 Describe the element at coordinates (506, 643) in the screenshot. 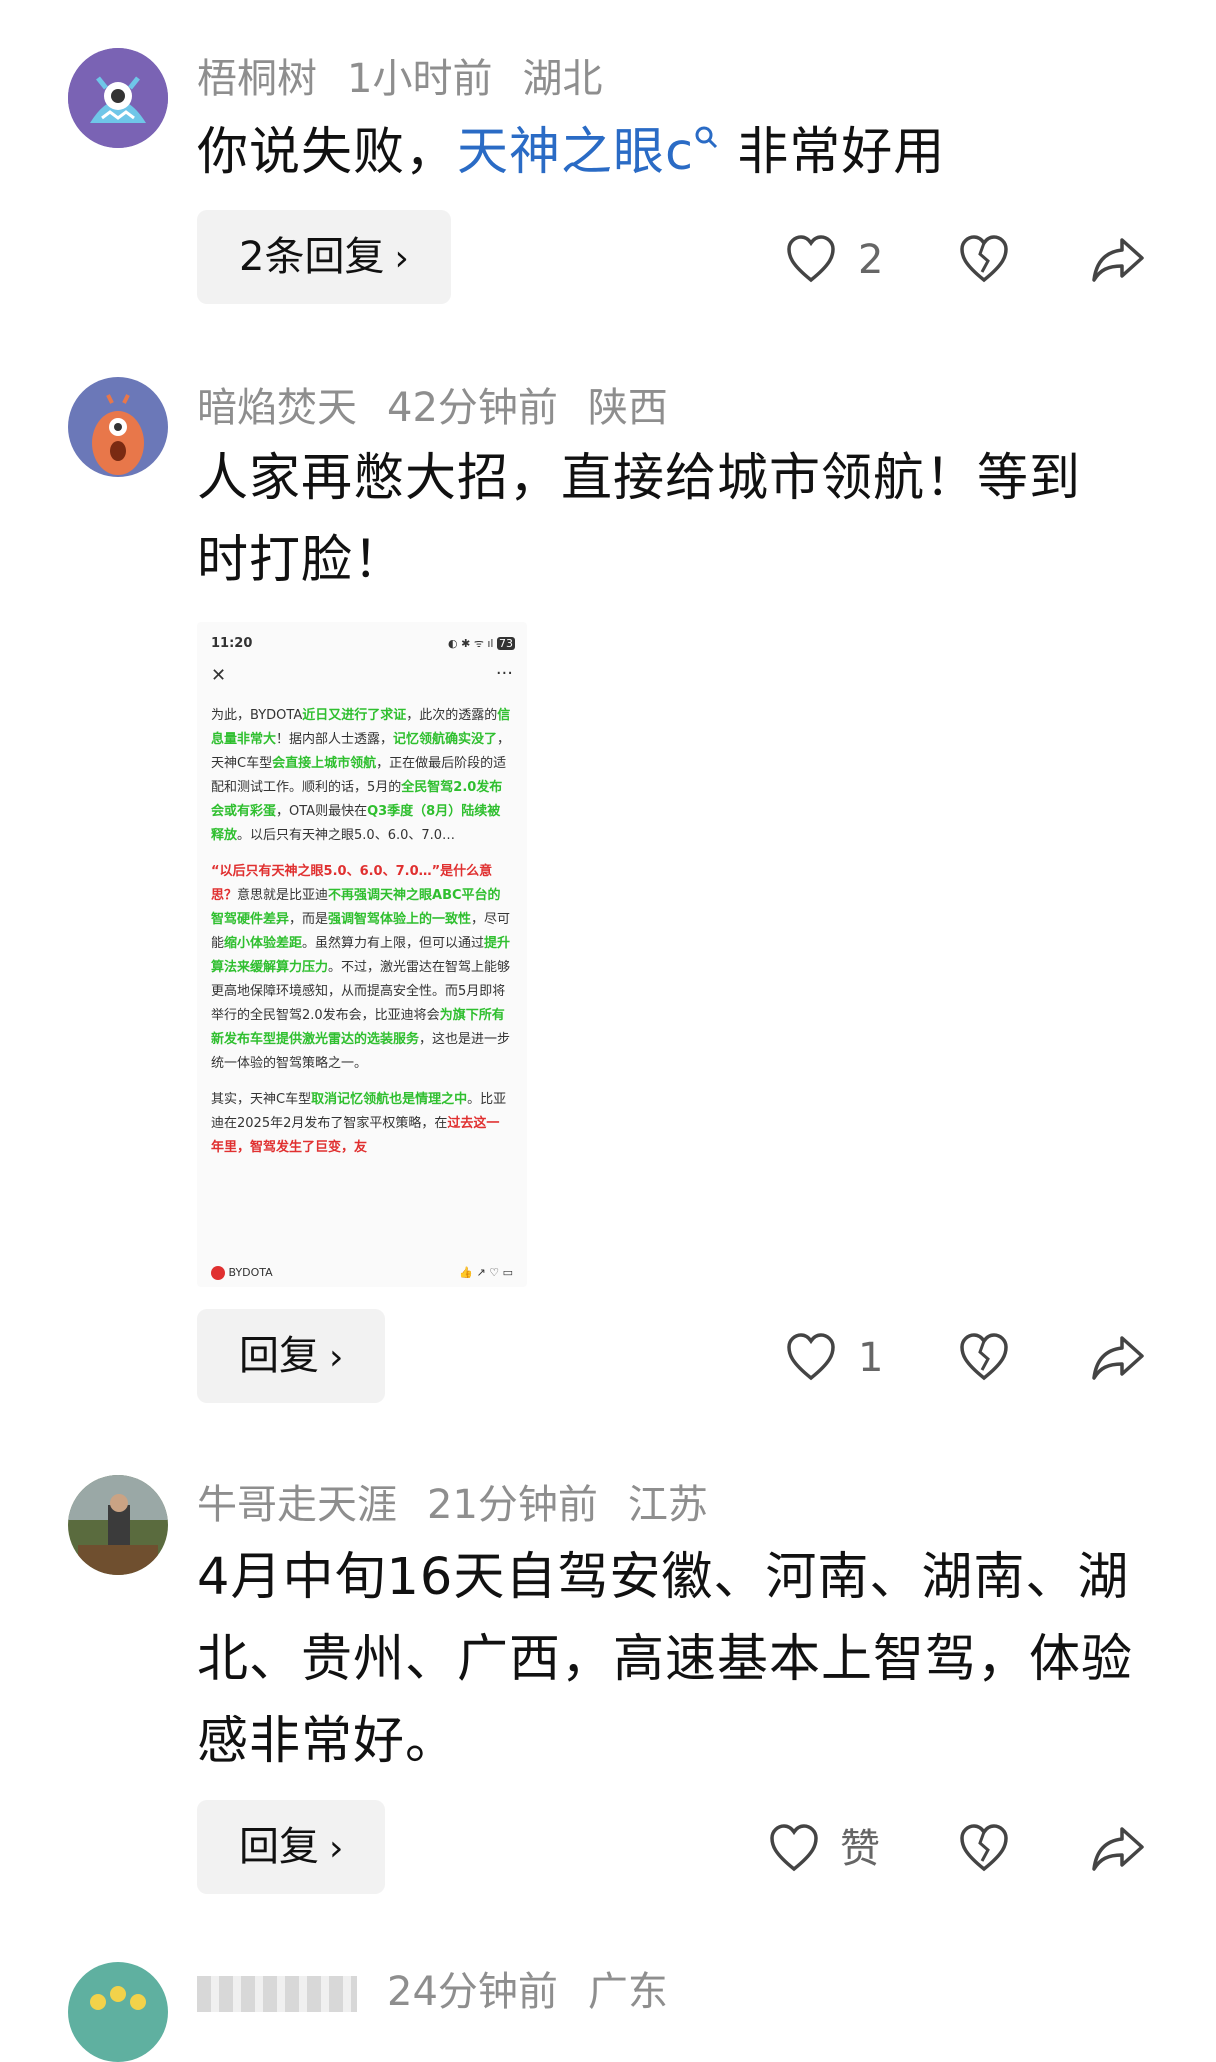

I see `battery-icon: 73` at that location.